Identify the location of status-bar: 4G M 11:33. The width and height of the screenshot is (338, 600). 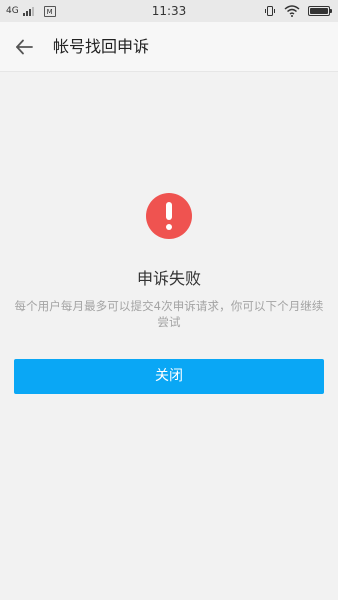
(169, 11).